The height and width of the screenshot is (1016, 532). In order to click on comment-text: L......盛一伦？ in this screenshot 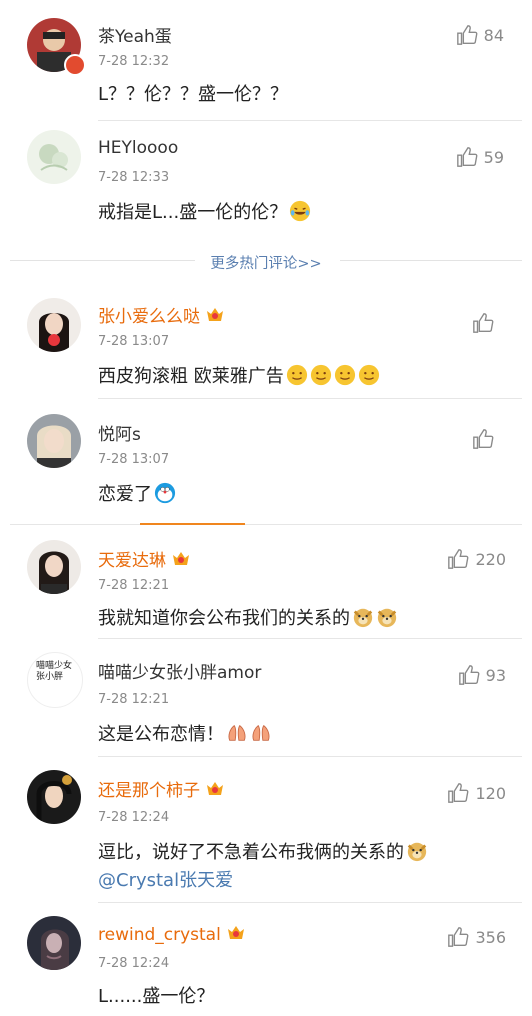, I will do `click(156, 996)`.